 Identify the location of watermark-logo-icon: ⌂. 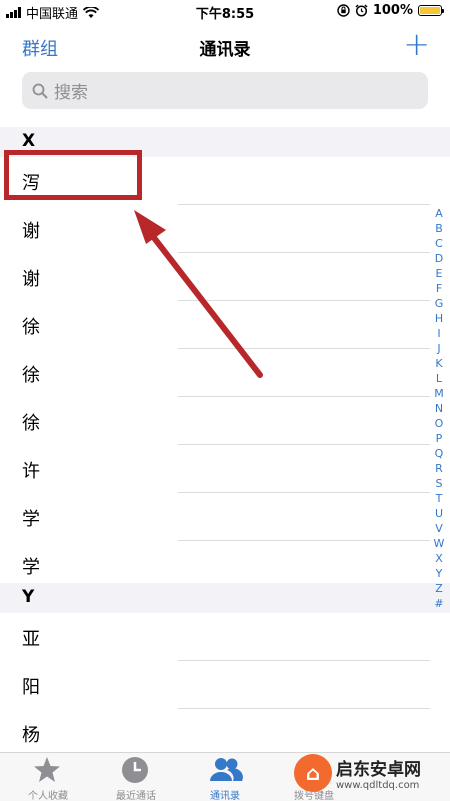
(313, 773).